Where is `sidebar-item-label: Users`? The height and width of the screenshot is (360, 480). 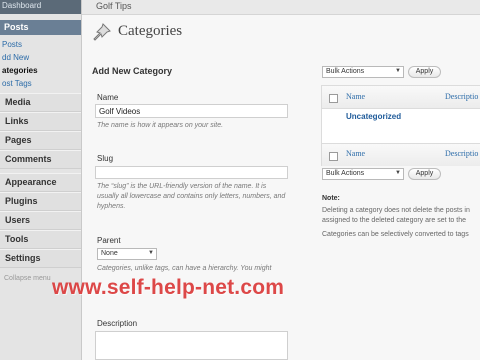 sidebar-item-label: Users is located at coordinates (18, 220).